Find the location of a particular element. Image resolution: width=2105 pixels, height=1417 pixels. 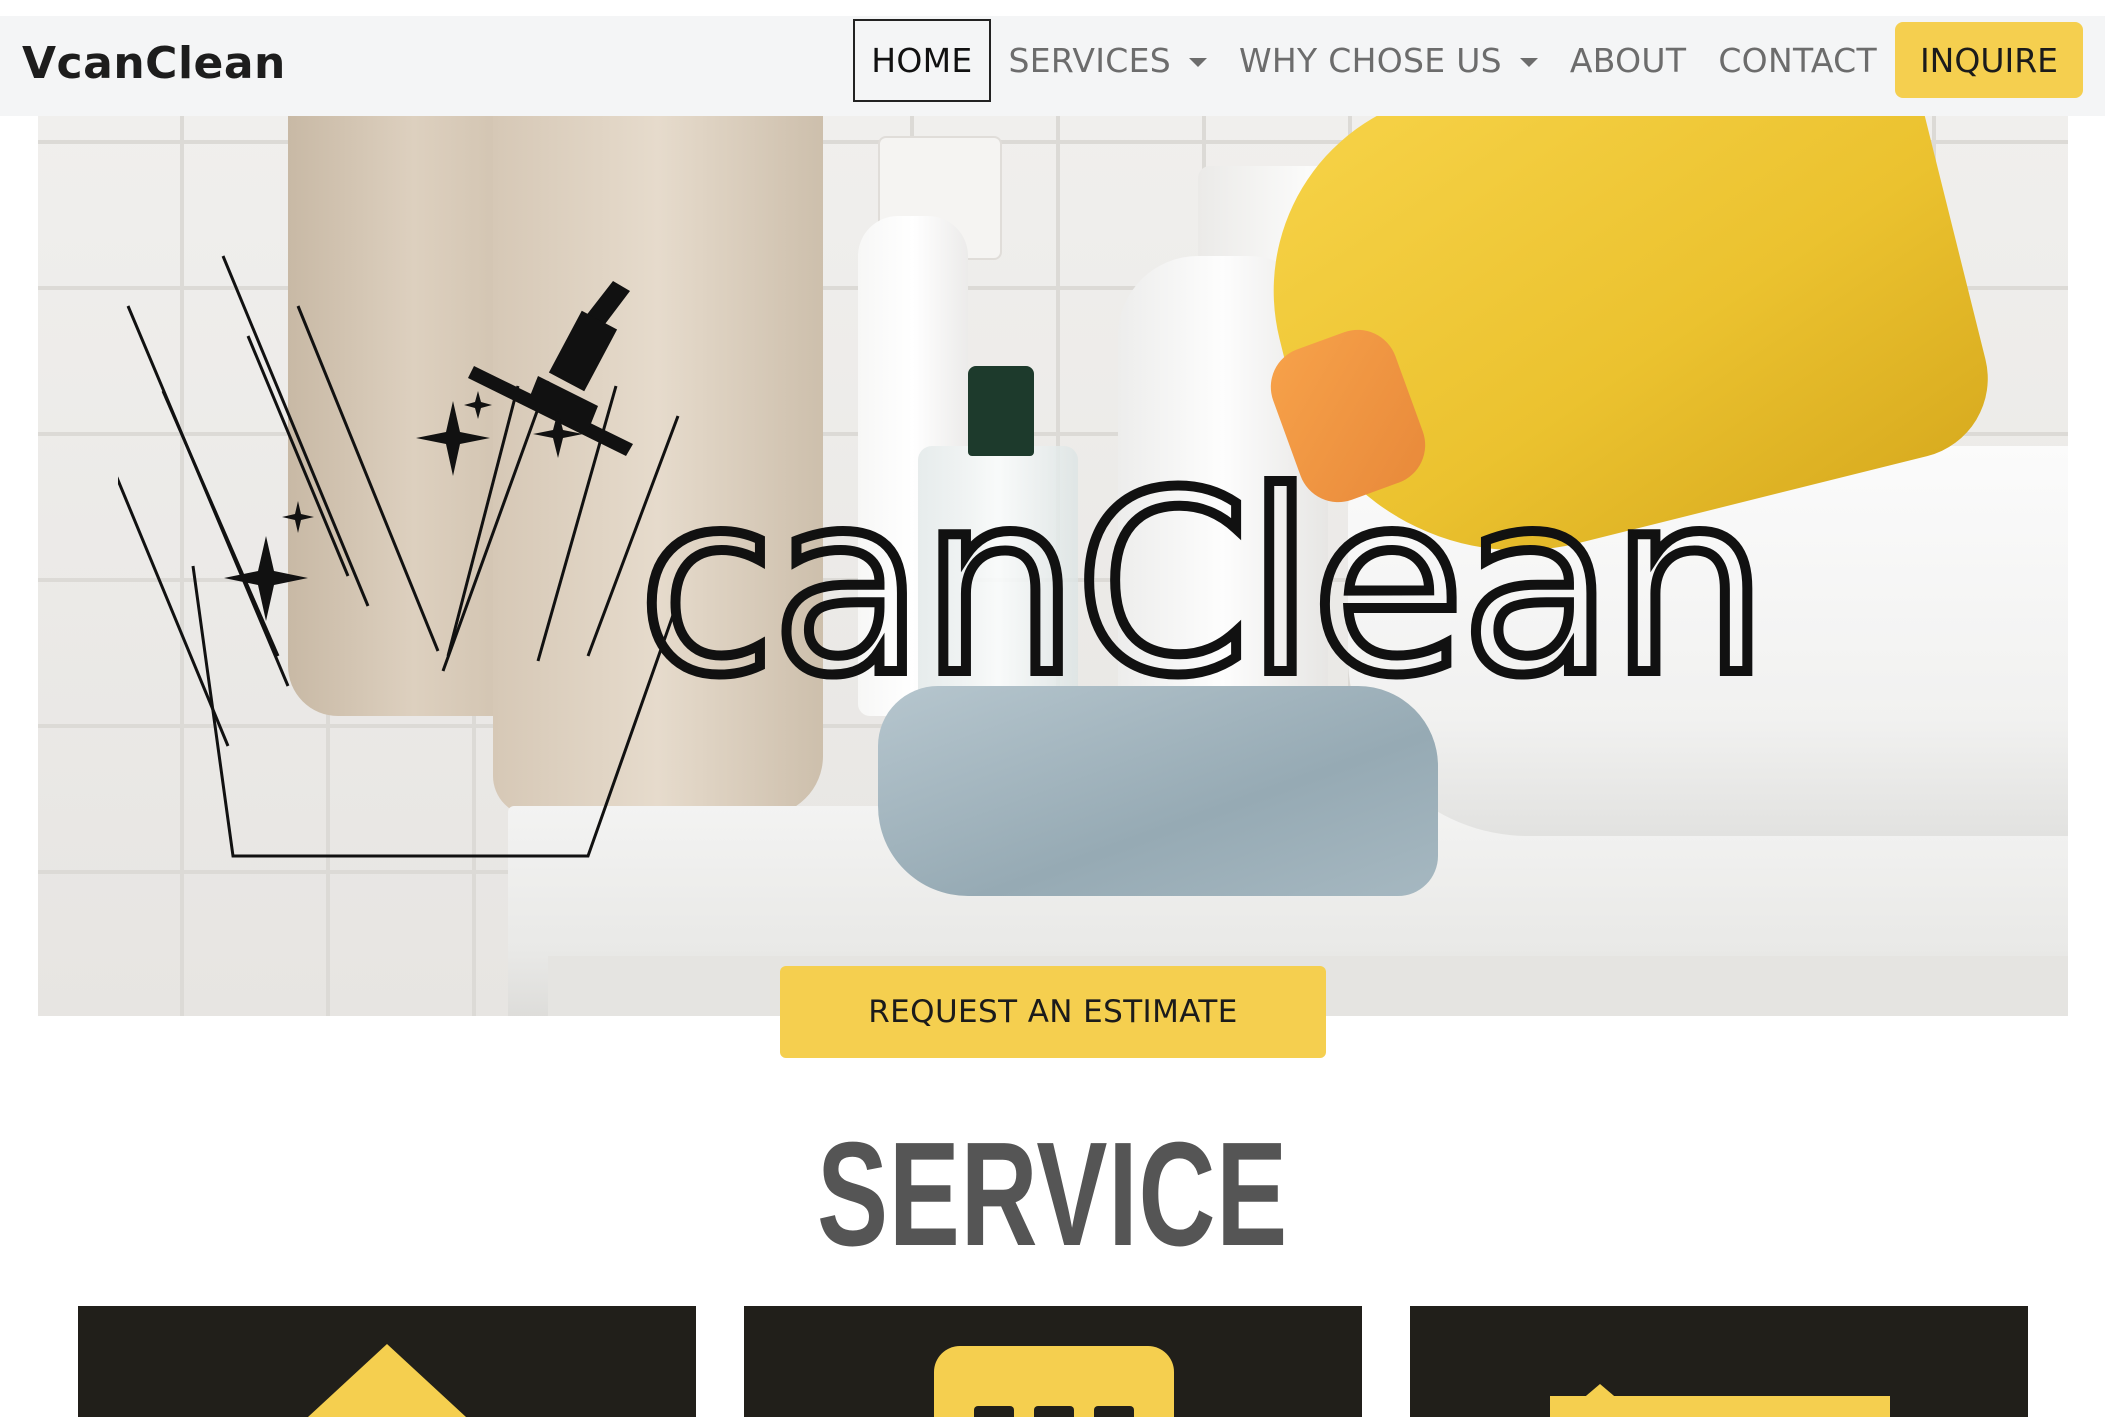

squeegee-icon is located at coordinates (550, 368).